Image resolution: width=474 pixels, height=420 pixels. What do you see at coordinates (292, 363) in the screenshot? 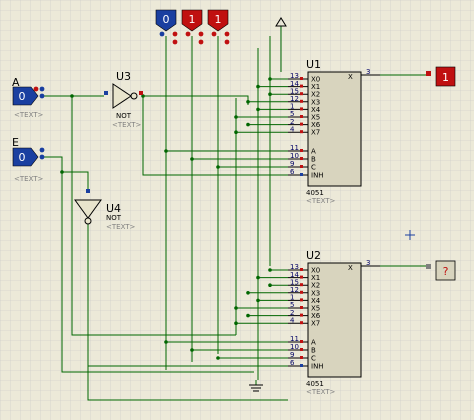
I see `pin-number: 6` at bounding box center [292, 363].